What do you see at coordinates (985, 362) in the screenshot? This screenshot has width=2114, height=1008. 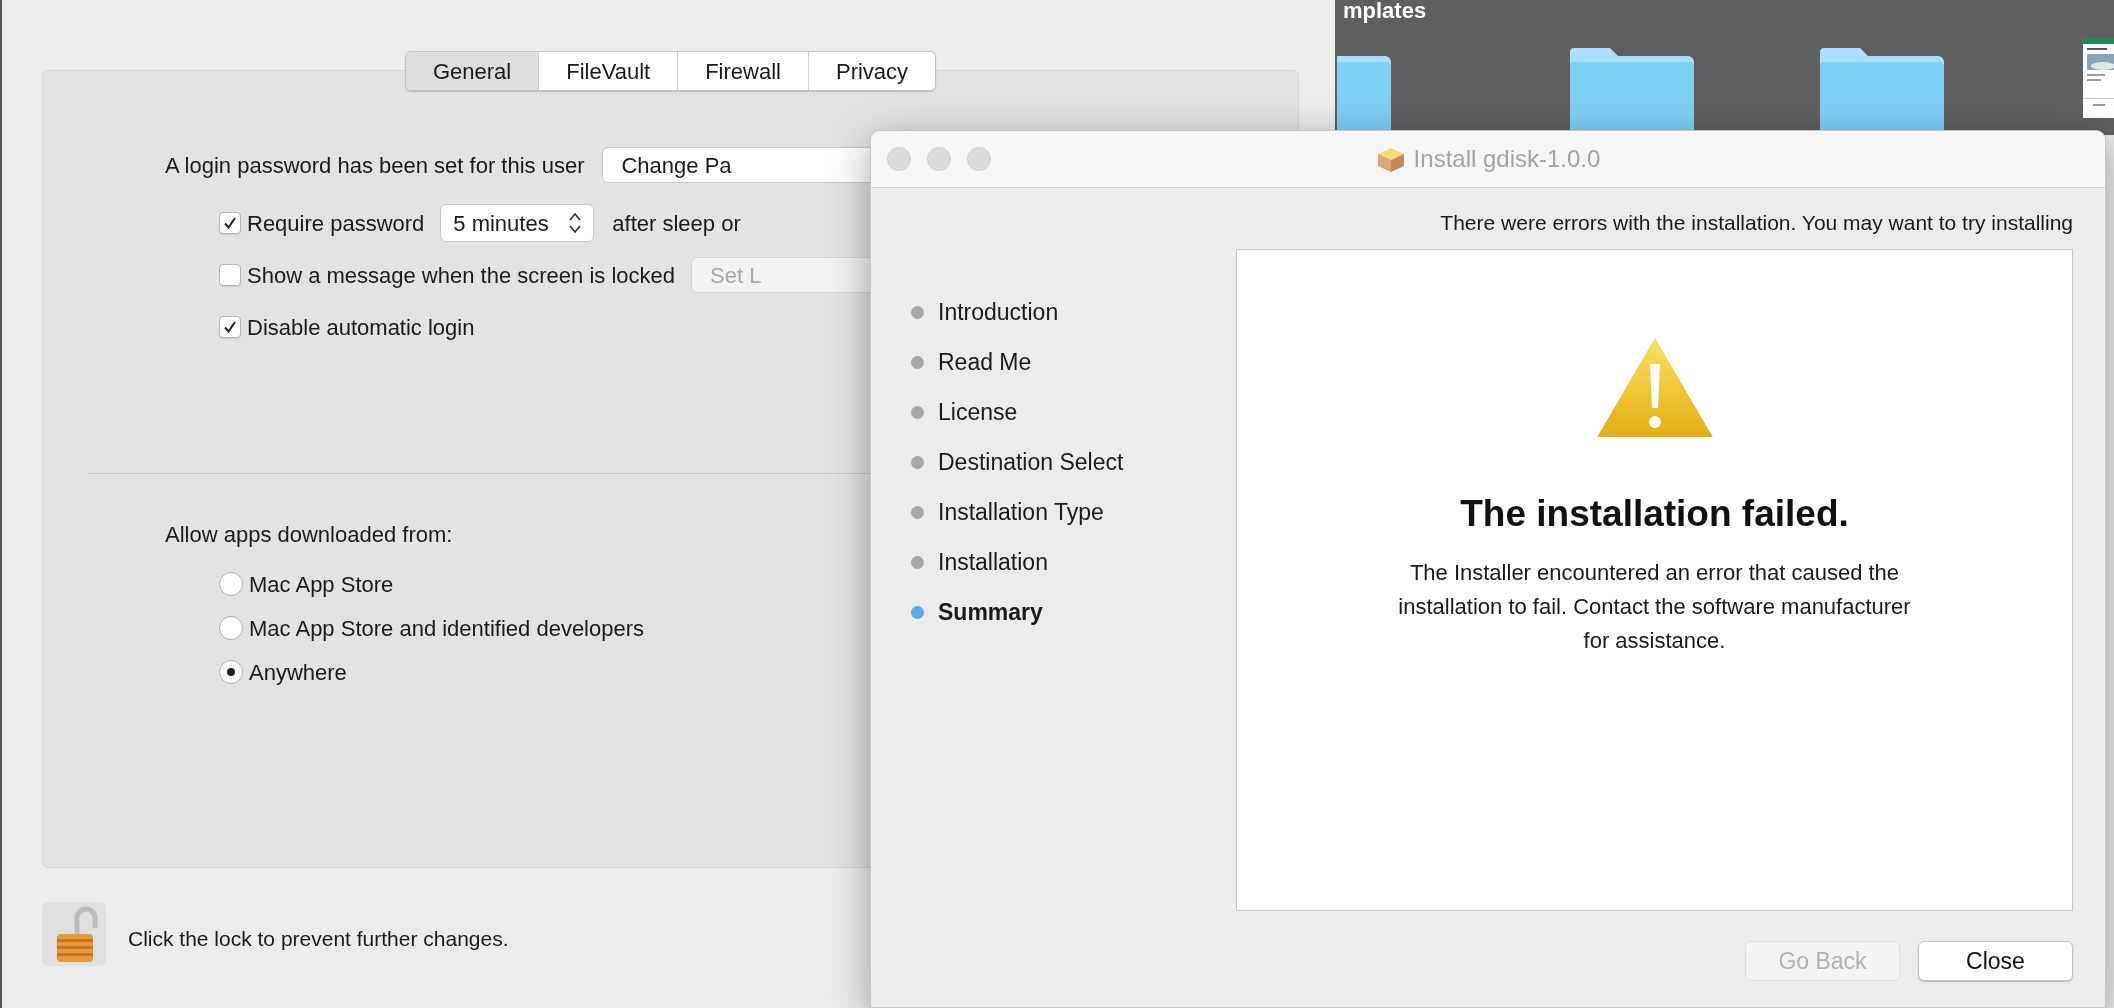 I see `step-label: Read Me` at bounding box center [985, 362].